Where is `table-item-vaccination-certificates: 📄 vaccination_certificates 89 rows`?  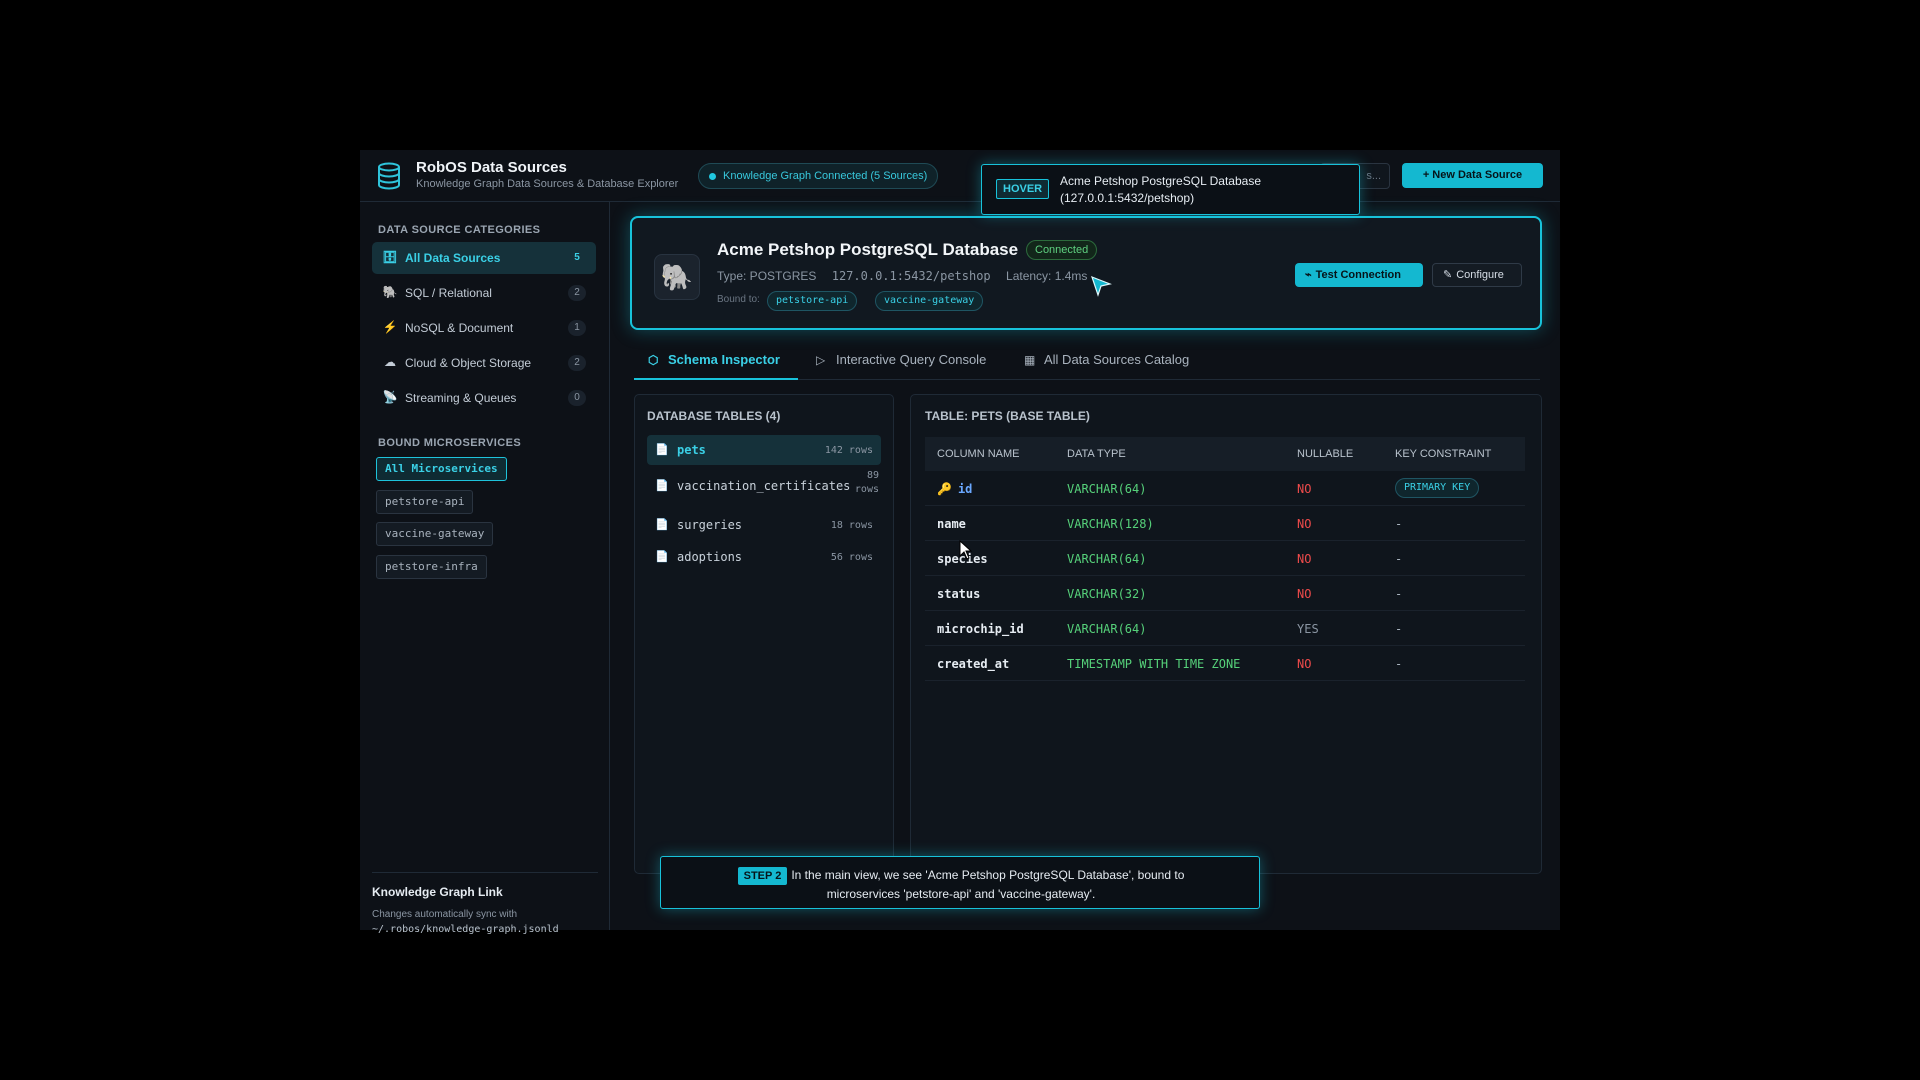
table-item-vaccination-certificates: 📄 vaccination_certificates 89 rows is located at coordinates (764, 487).